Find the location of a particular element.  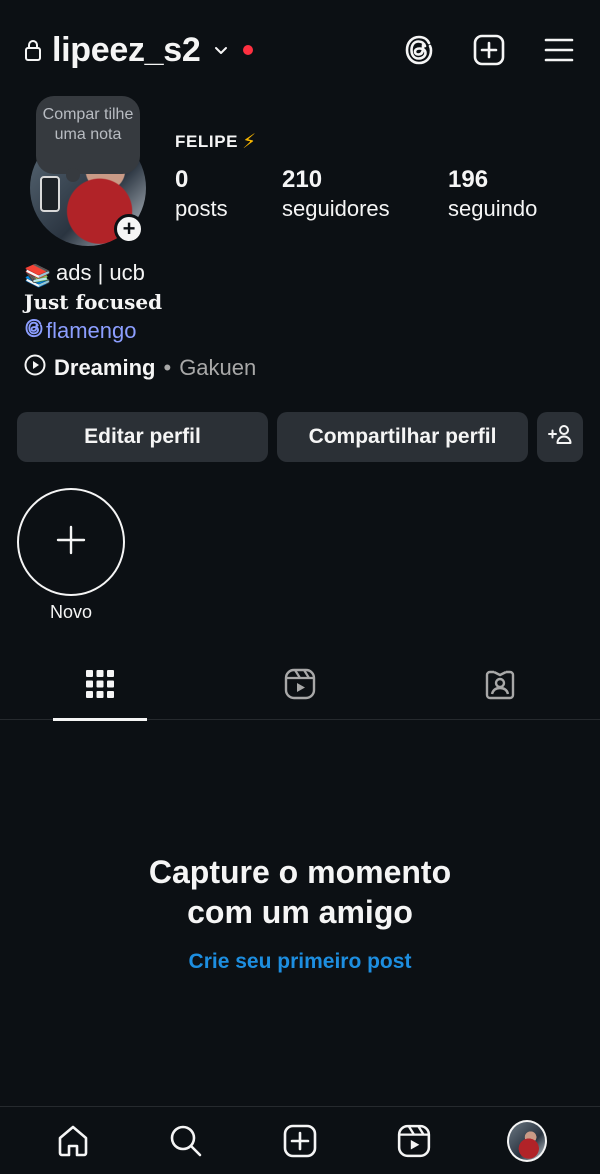

add-person-icon is located at coordinates (560, 437).